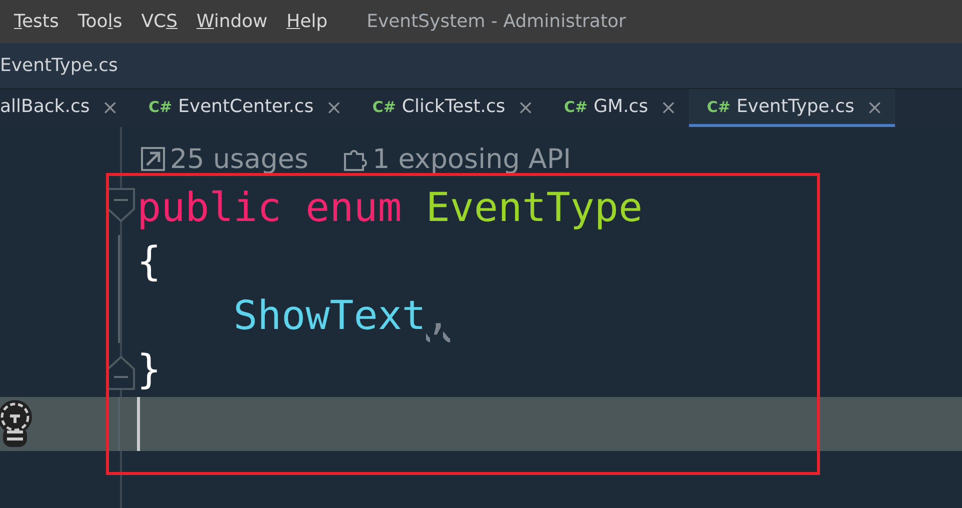 This screenshot has width=962, height=508. I want to click on menu-item: Tools, so click(100, 21).